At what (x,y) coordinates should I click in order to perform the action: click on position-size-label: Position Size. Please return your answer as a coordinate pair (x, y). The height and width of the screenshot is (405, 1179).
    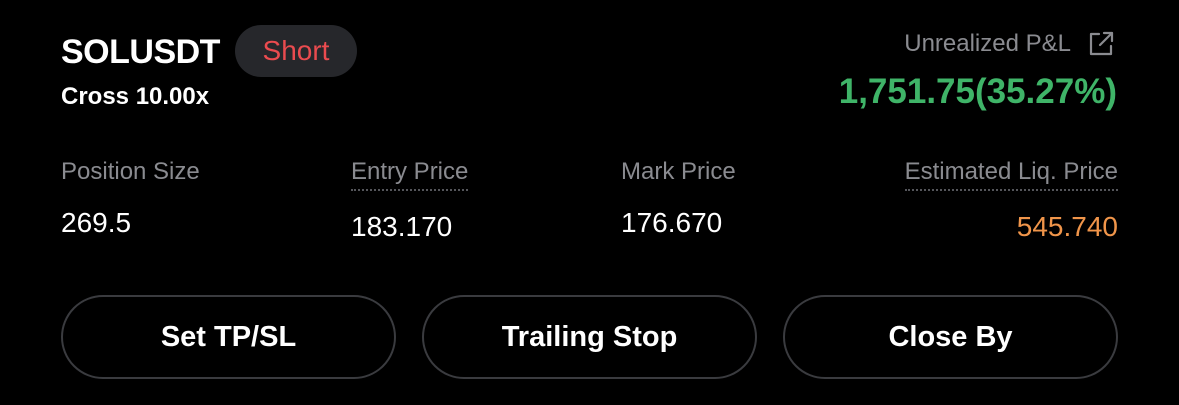
    Looking at the image, I should click on (130, 171).